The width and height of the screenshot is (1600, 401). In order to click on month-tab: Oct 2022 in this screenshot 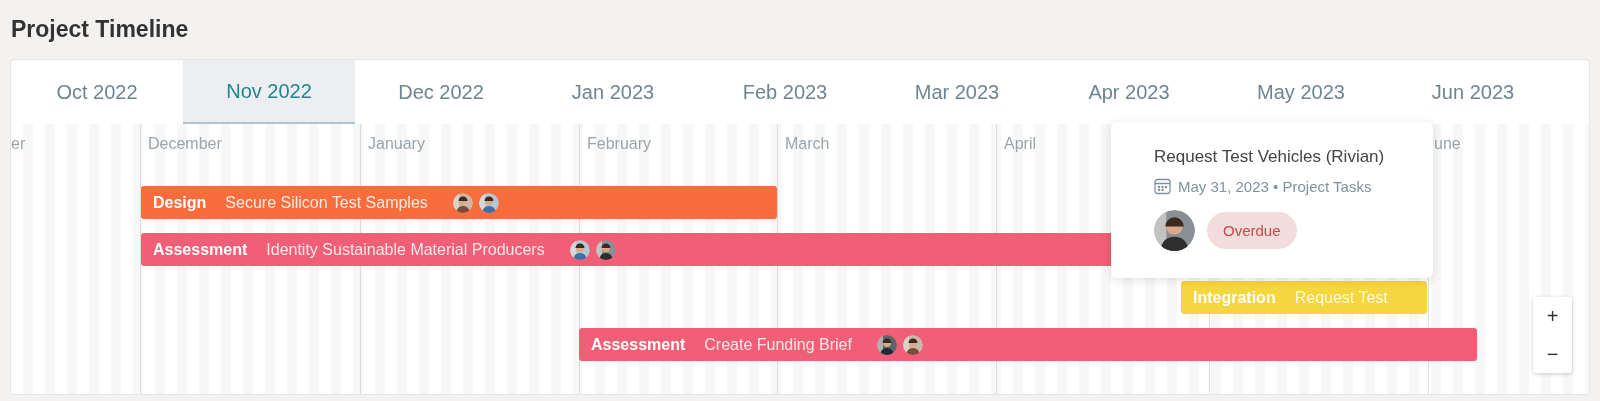, I will do `click(97, 92)`.